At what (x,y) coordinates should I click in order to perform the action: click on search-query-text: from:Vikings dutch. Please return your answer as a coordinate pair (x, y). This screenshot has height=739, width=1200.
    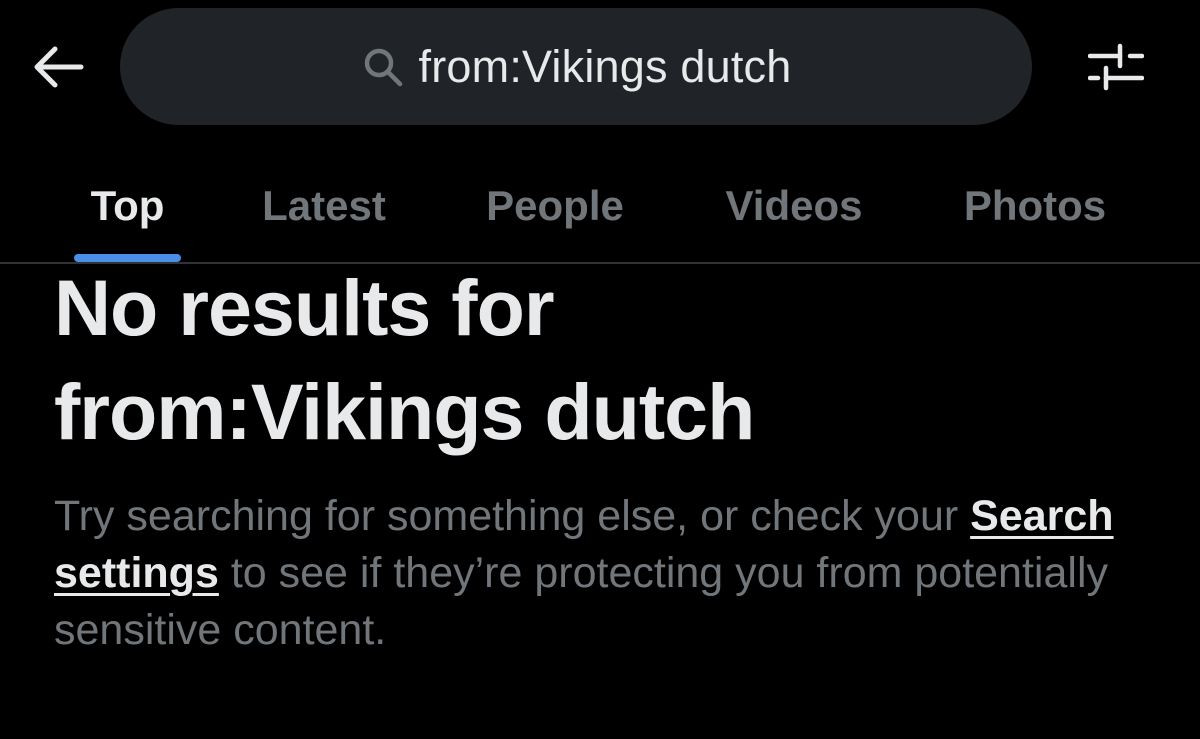
    Looking at the image, I should click on (605, 66).